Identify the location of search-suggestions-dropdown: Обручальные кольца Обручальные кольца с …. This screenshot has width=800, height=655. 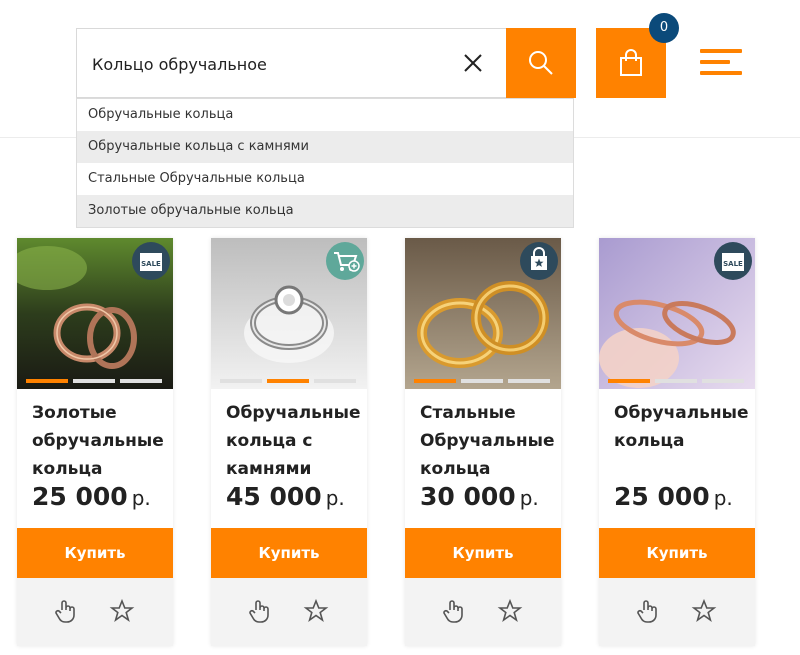
(325, 163).